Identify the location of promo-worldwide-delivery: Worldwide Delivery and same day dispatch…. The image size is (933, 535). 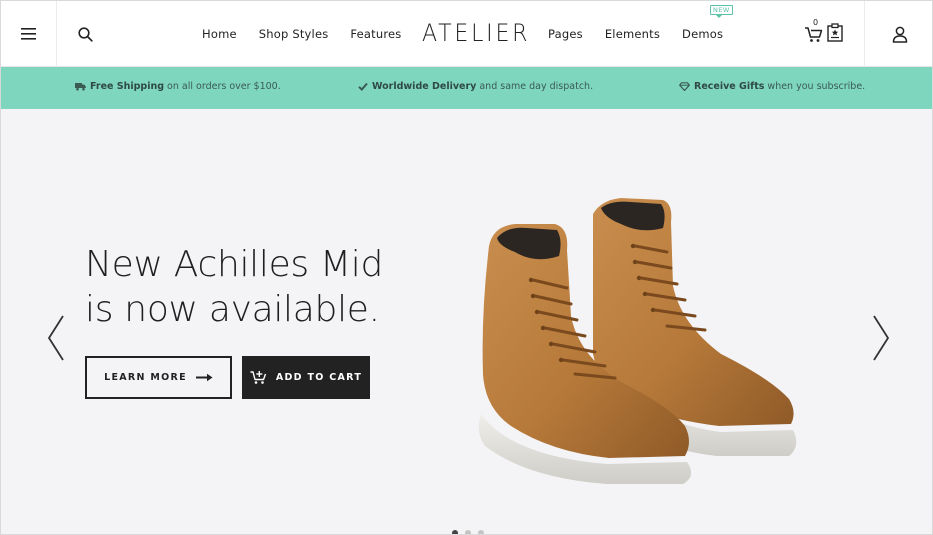
(475, 86).